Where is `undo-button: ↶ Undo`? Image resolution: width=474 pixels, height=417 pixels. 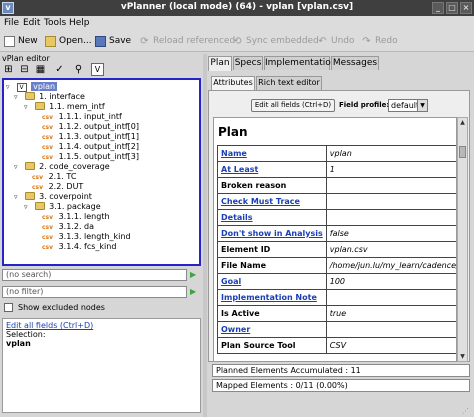
undo-button: ↶ Undo is located at coordinates (335, 41).